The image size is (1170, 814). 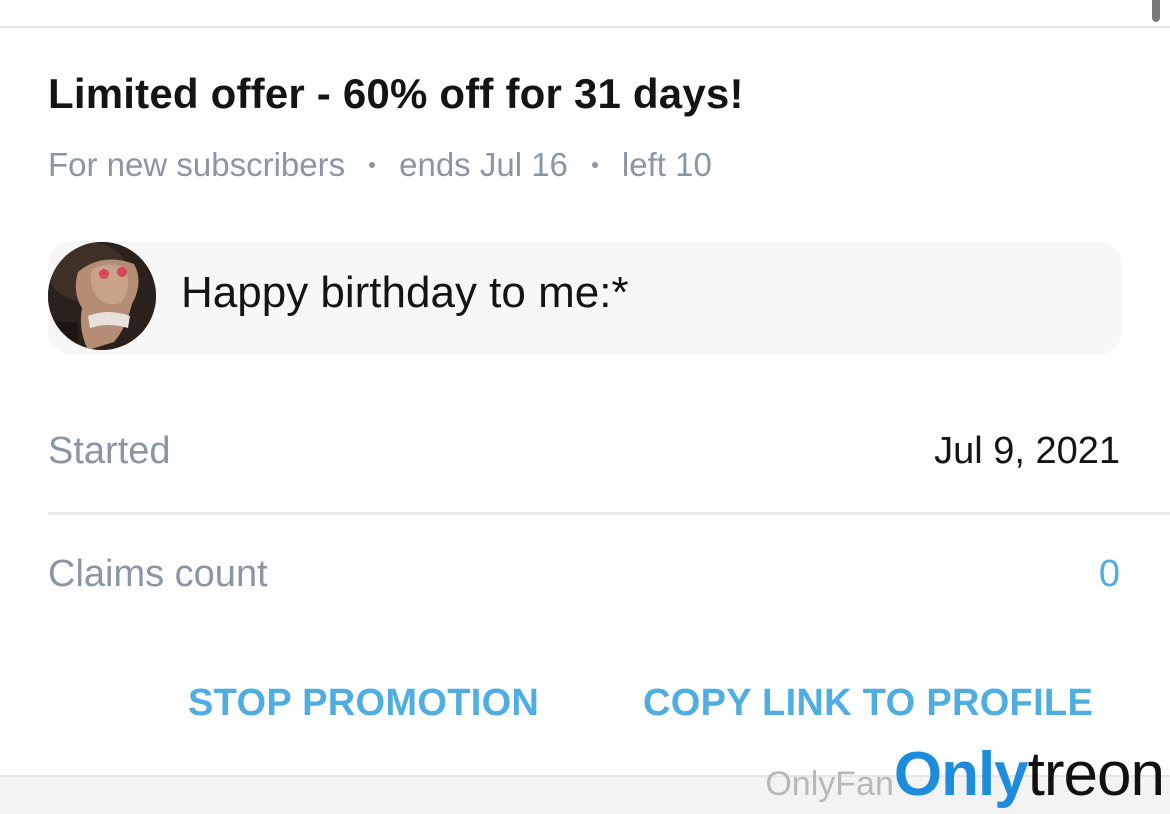 What do you see at coordinates (666, 164) in the screenshot?
I see `promotion-remaining: left 10` at bounding box center [666, 164].